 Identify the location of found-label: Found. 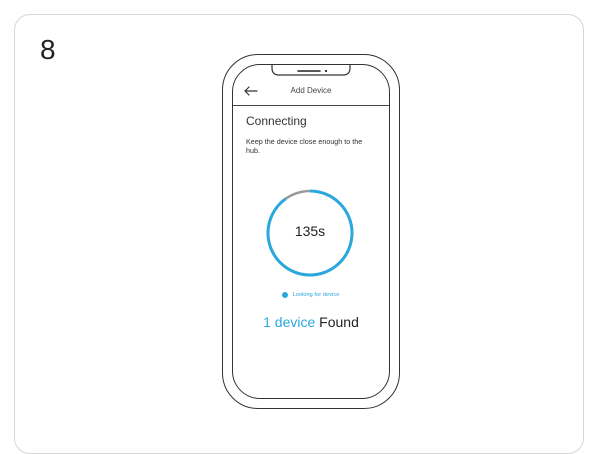
(339, 322).